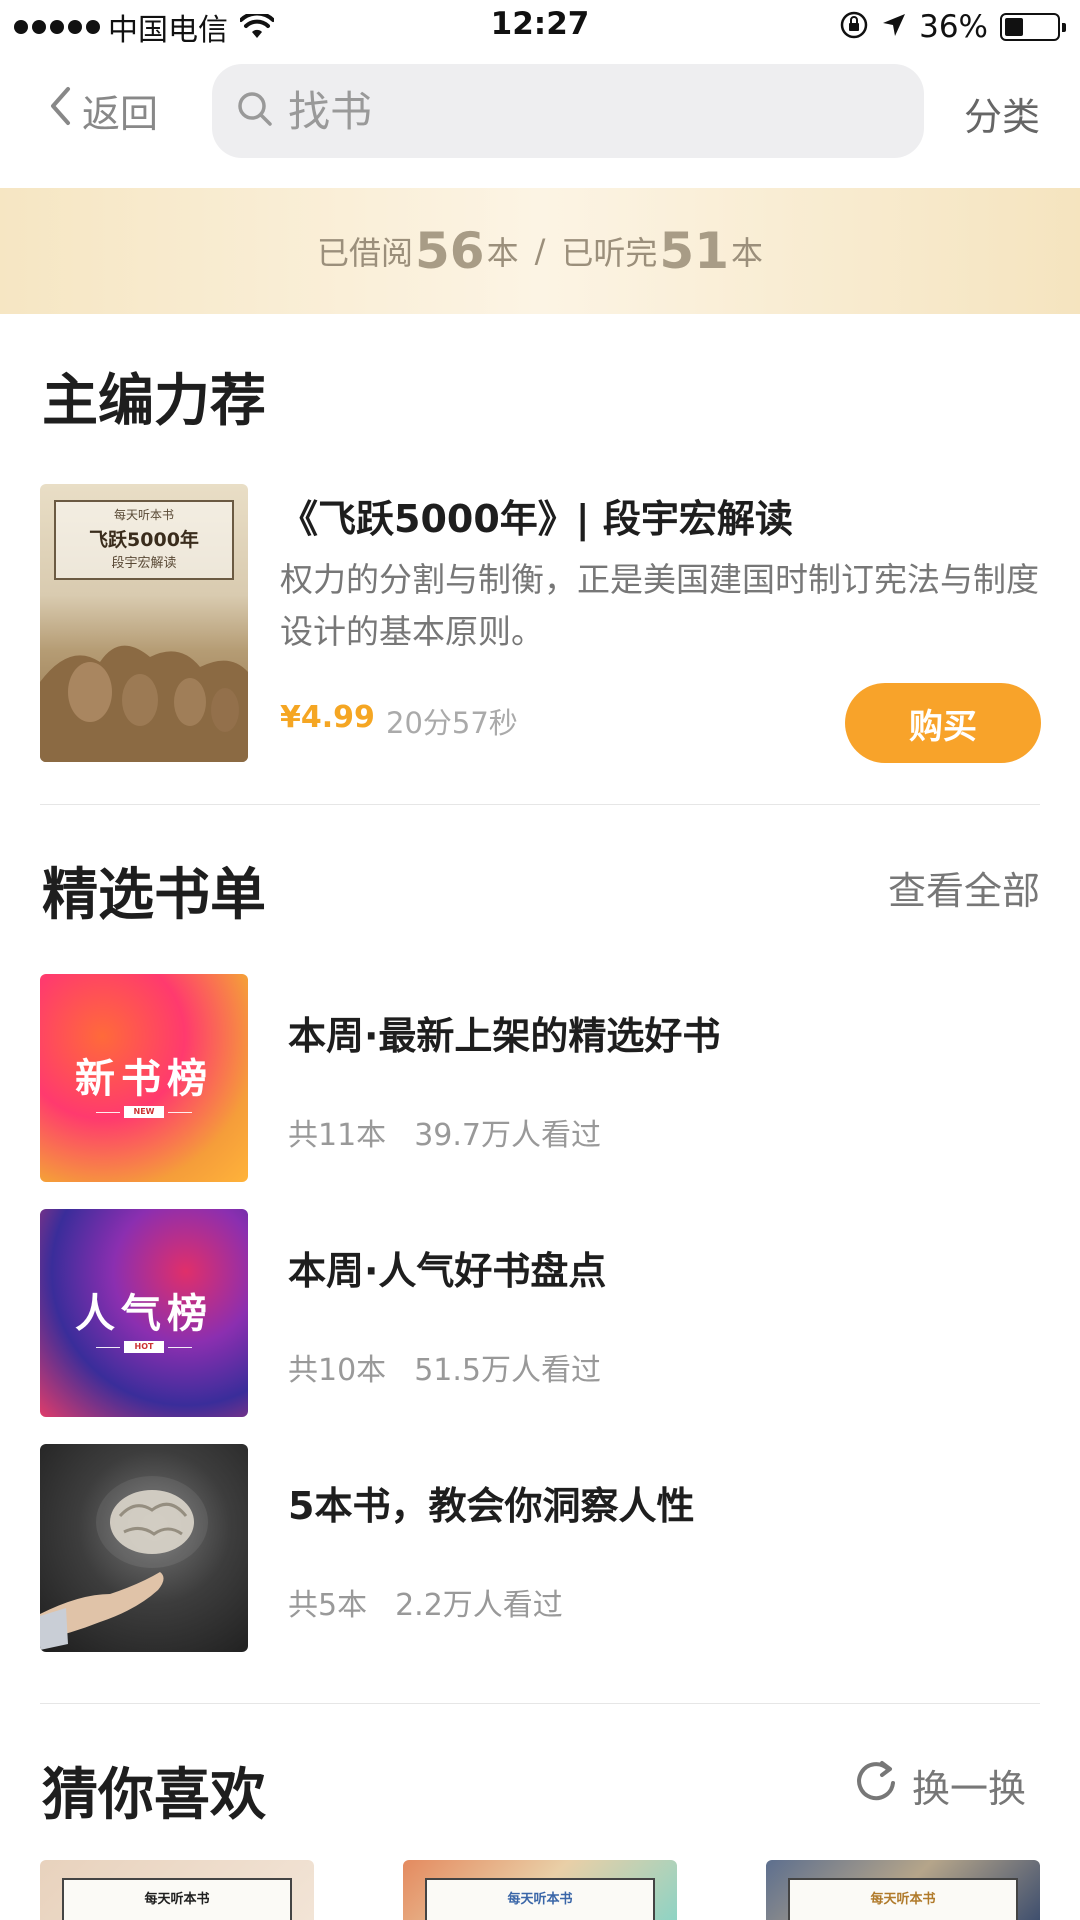  I want to click on status-right: 36%, so click(952, 27).